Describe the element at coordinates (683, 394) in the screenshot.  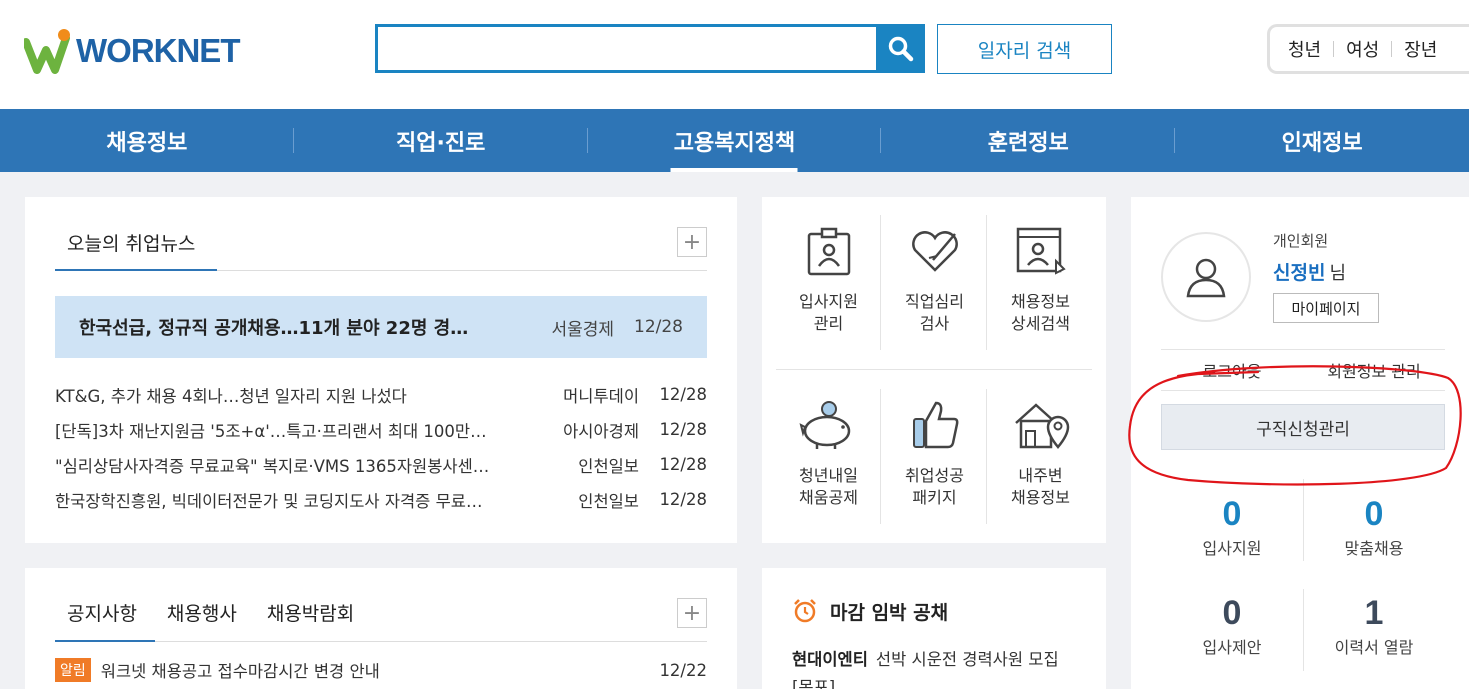
I see `news-date: 12/28` at that location.